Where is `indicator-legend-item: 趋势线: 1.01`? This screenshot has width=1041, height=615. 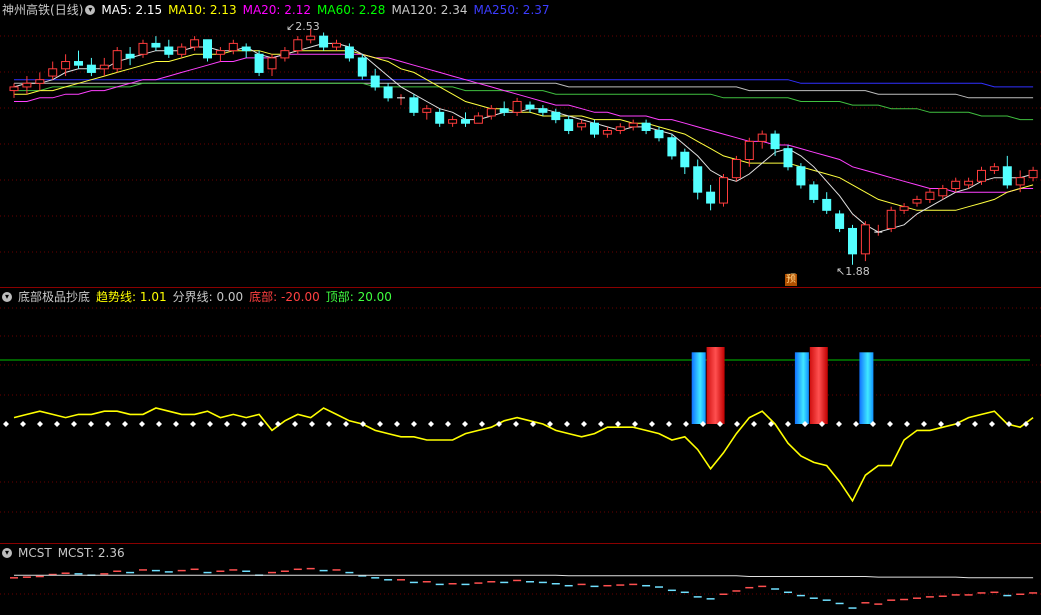
indicator-legend-item: 趋势线: 1.01 is located at coordinates (131, 297).